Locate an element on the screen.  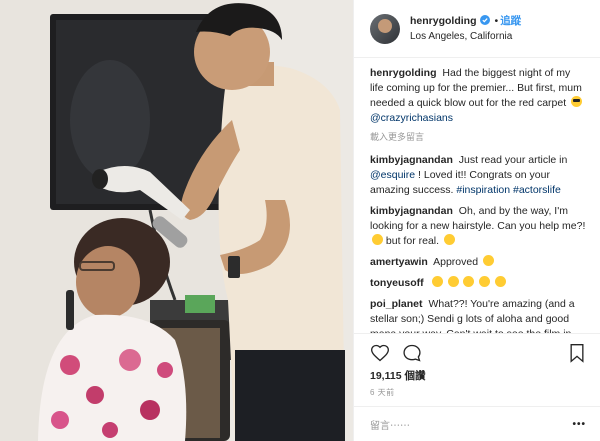
smile-emoji-icon is located at coordinates (449, 239).